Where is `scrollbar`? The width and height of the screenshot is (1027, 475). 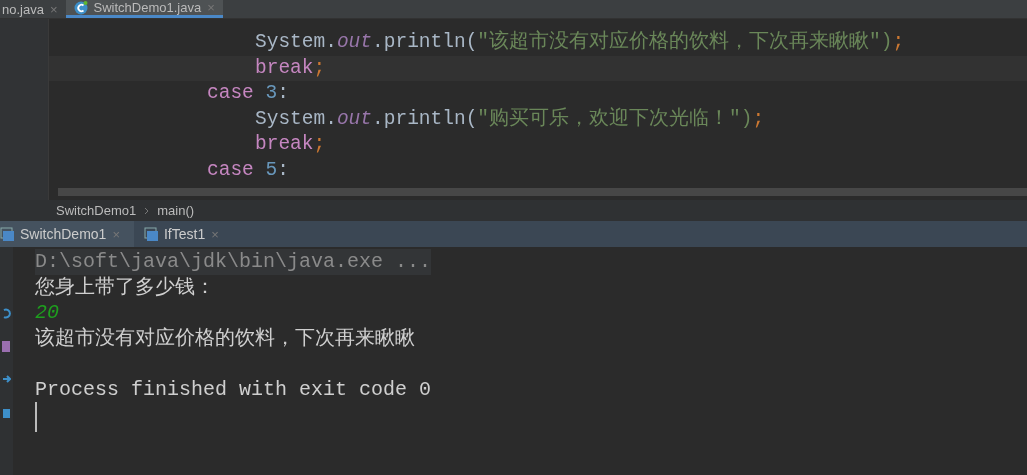 scrollbar is located at coordinates (542, 192).